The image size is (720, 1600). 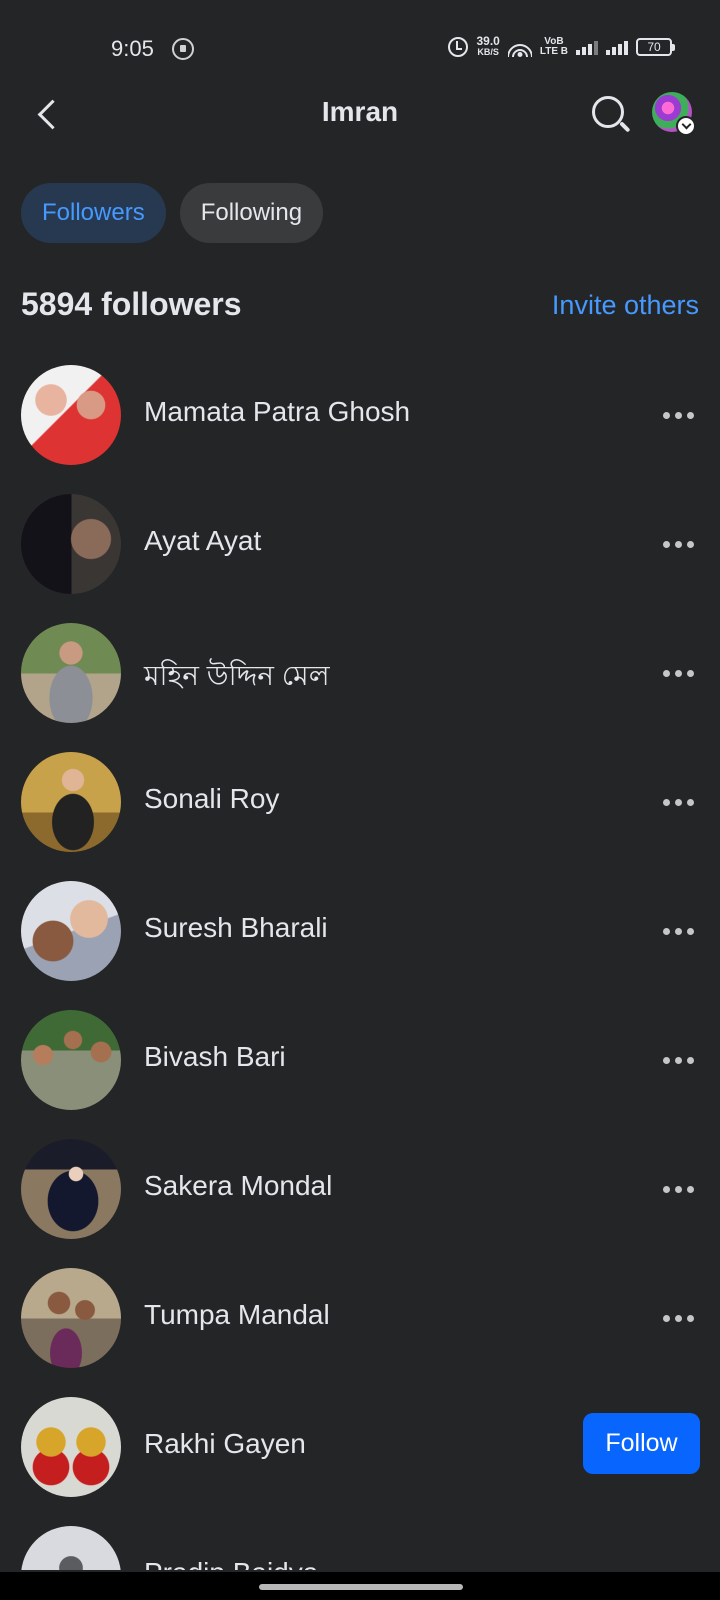 I want to click on status-time: 9:05, so click(x=132, y=48).